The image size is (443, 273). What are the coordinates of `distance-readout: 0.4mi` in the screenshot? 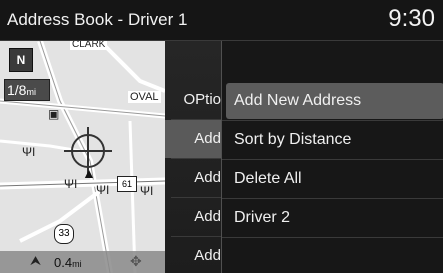 It's located at (68, 262).